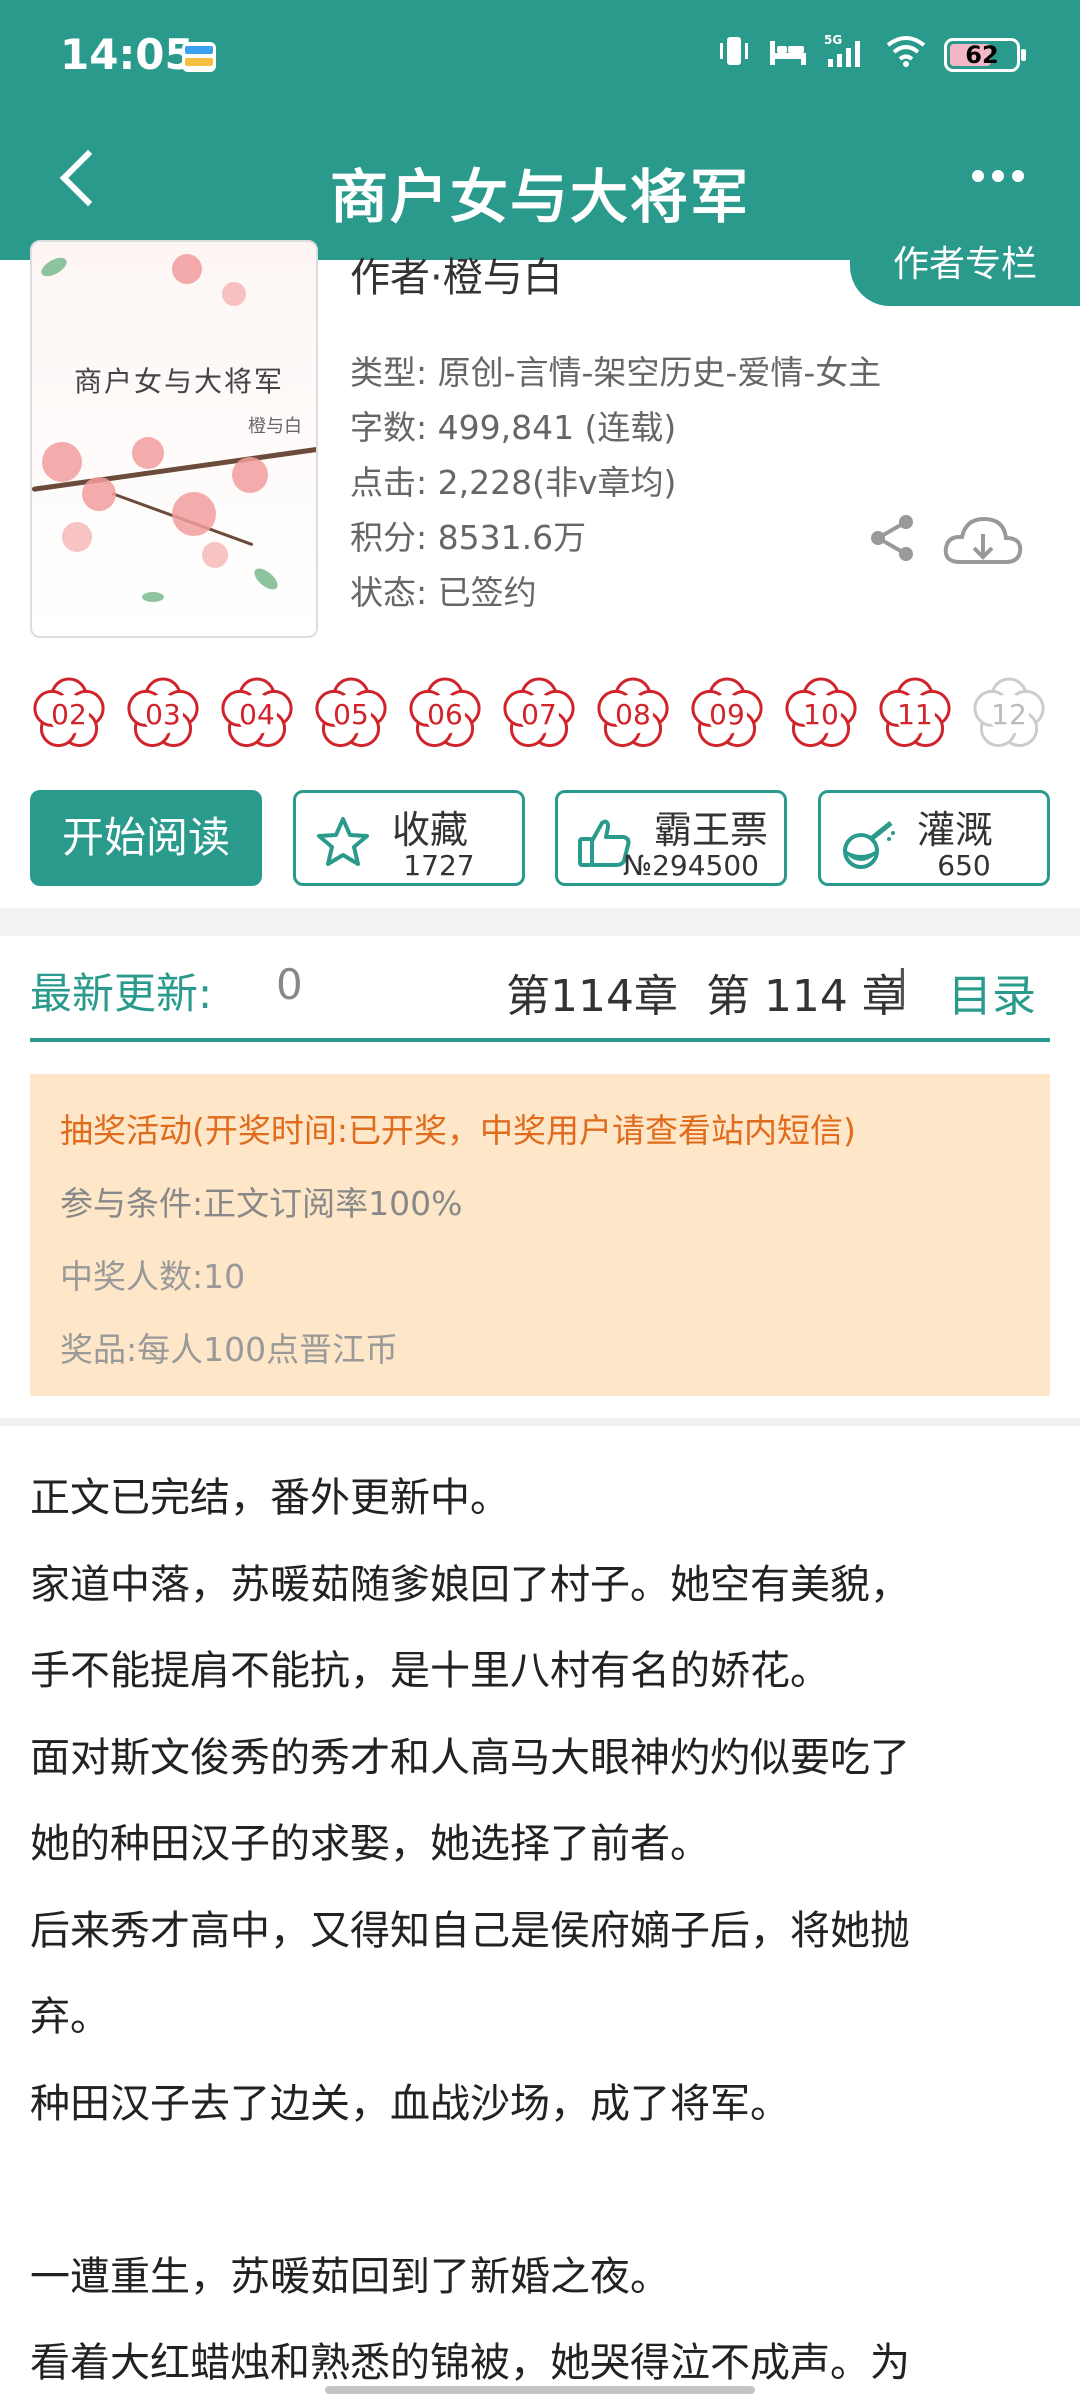  Describe the element at coordinates (711, 830) in the screenshot. I see `bawang-ticket-label: 霸王票` at that location.